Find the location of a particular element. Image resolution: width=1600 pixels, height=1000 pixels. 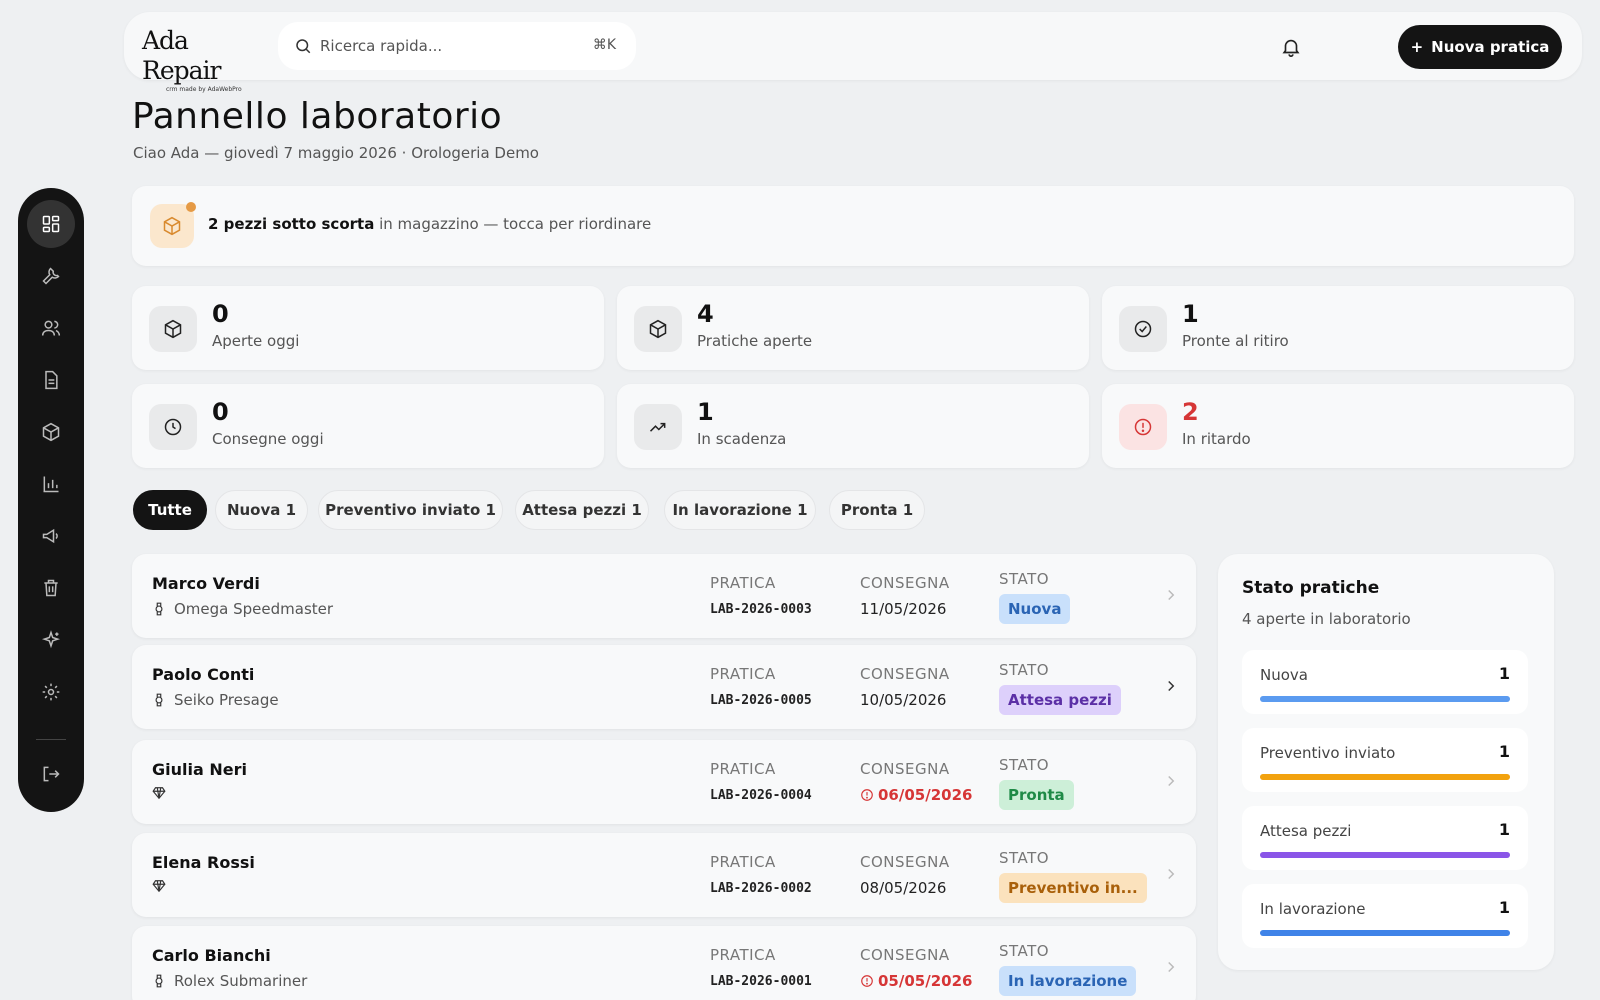

wrench-icon is located at coordinates (51, 276).